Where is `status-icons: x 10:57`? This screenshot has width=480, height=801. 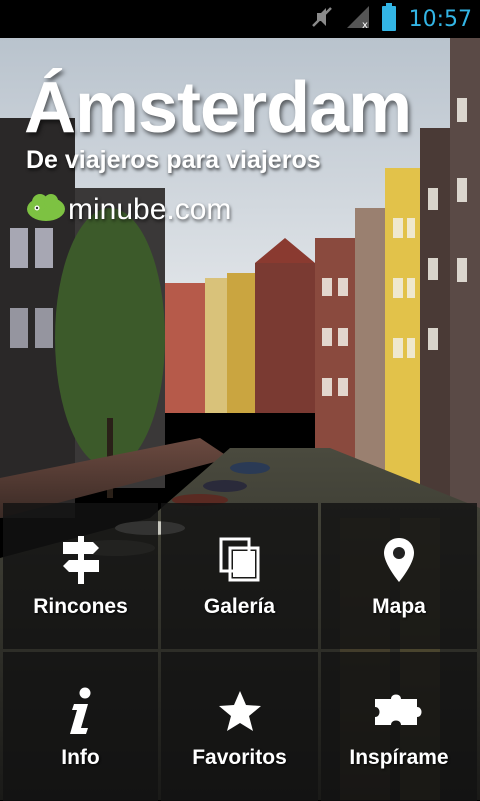 status-icons: x 10:57 is located at coordinates (394, 19).